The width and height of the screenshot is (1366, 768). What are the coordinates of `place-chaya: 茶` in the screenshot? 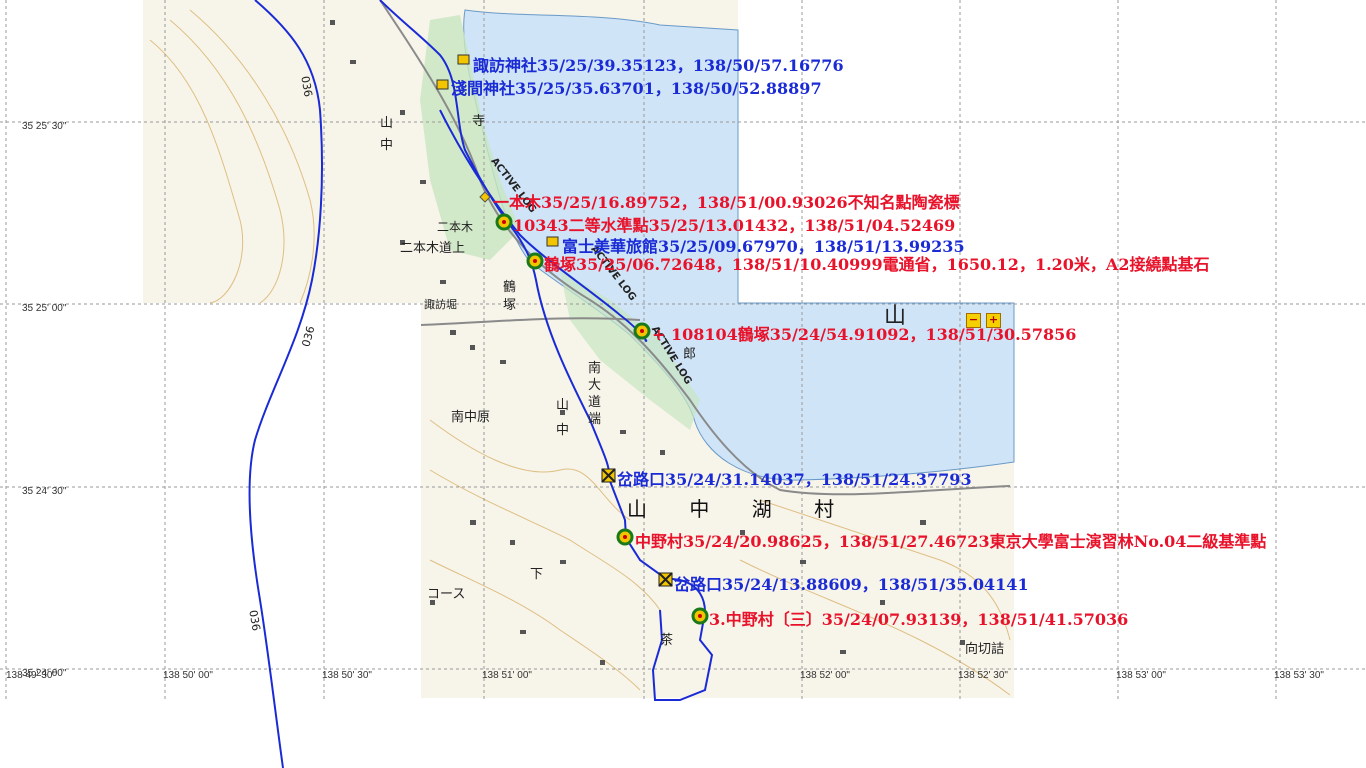 It's located at (667, 640).